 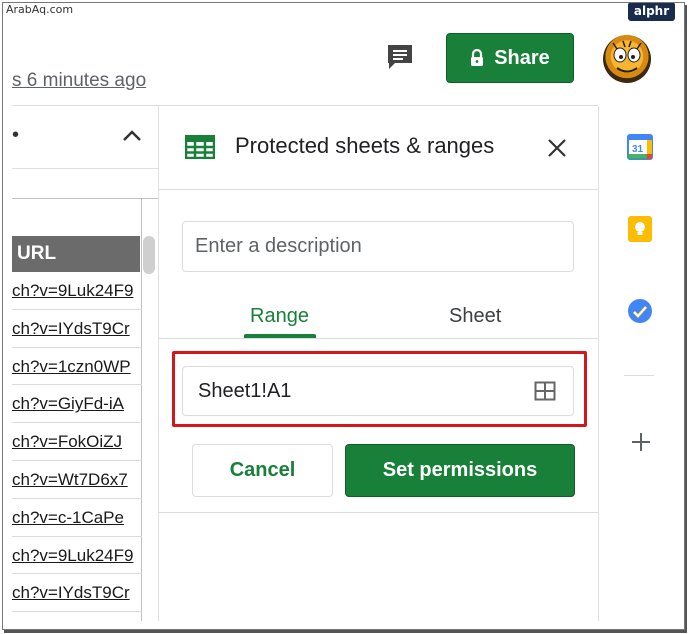 I want to click on chevron-up-icon, so click(x=132, y=135).